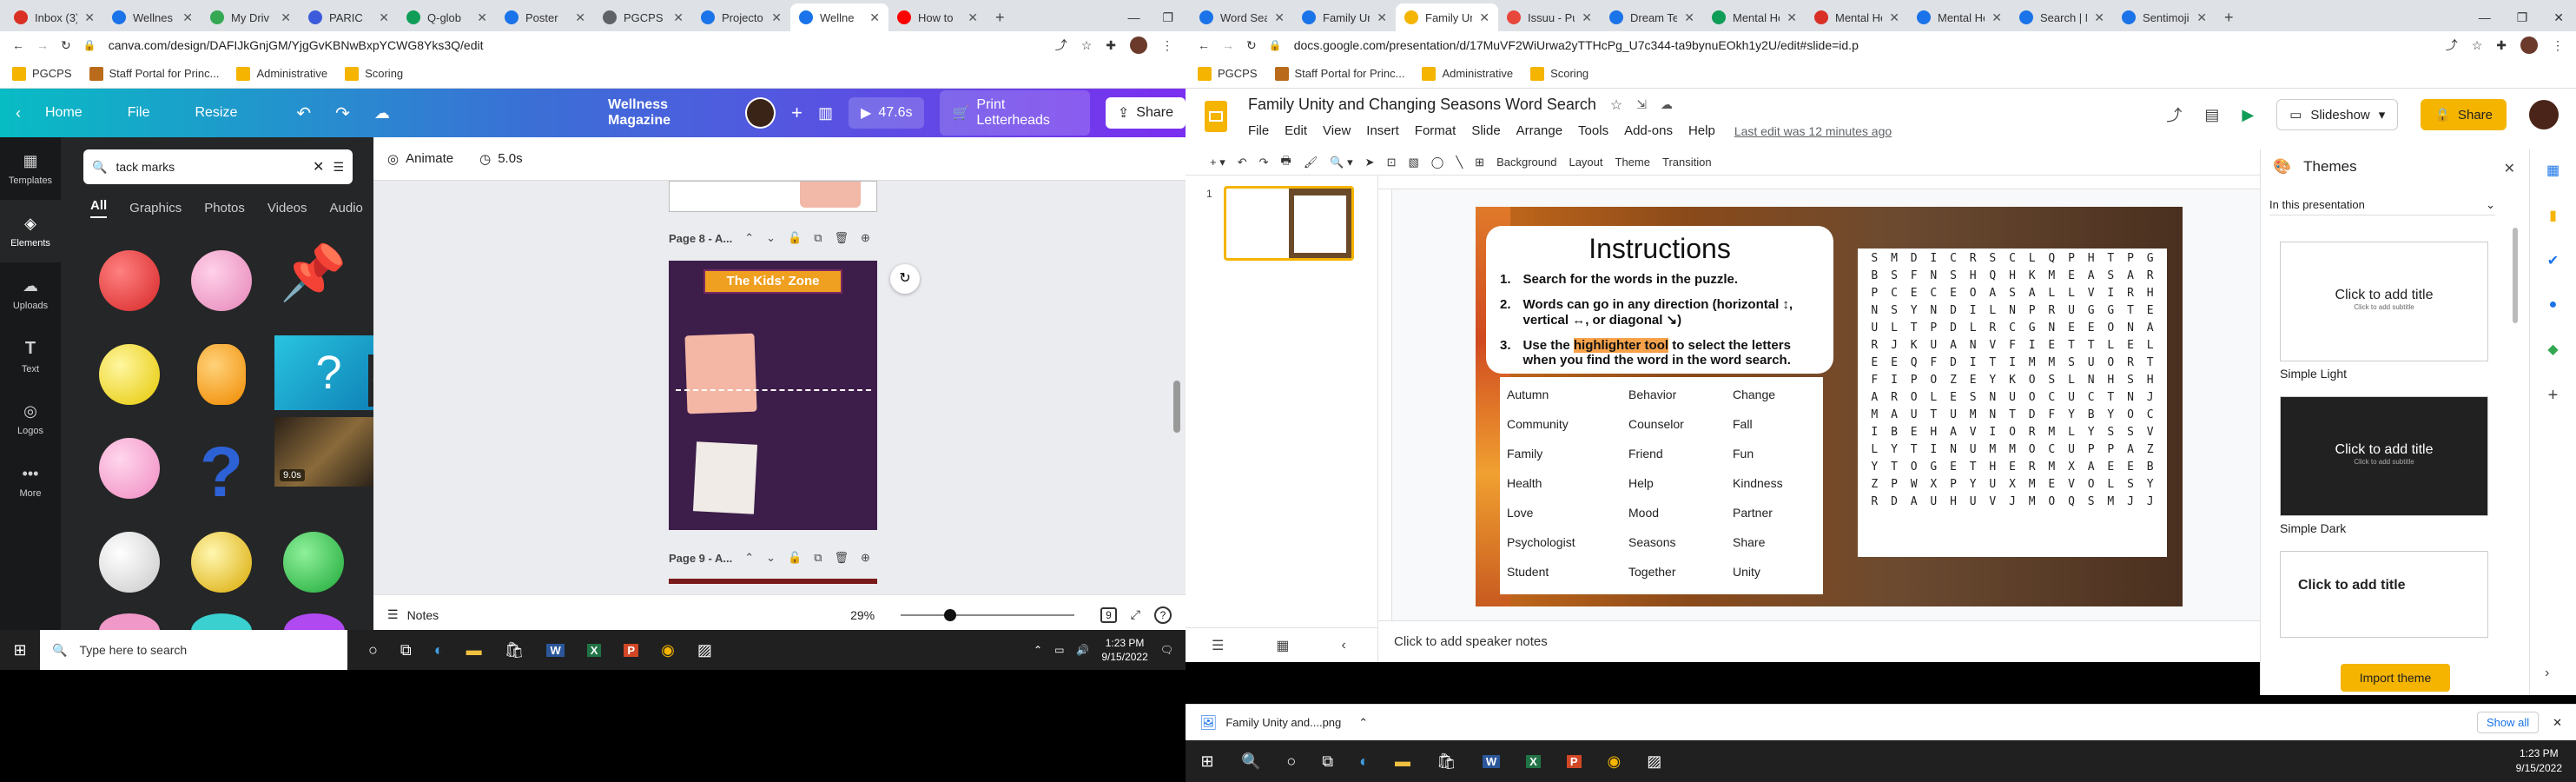 Image resolution: width=2576 pixels, height=782 pixels. I want to click on clock-date: 9/15/2022, so click(1124, 657).